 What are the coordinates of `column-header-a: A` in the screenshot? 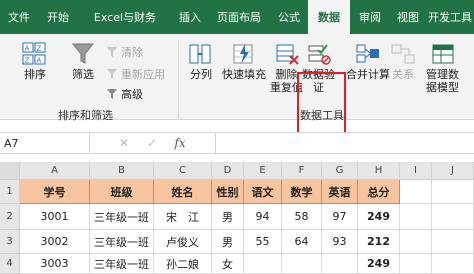 It's located at (55, 171).